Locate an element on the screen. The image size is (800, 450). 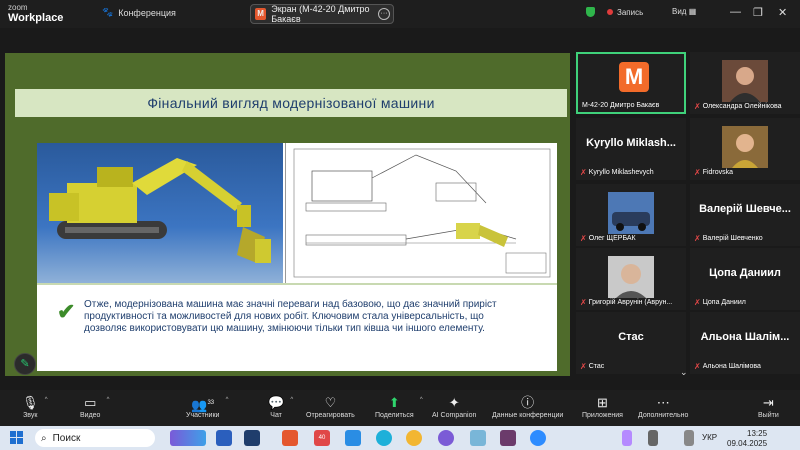
restore-button: ❐ is located at coordinates (758, 12).